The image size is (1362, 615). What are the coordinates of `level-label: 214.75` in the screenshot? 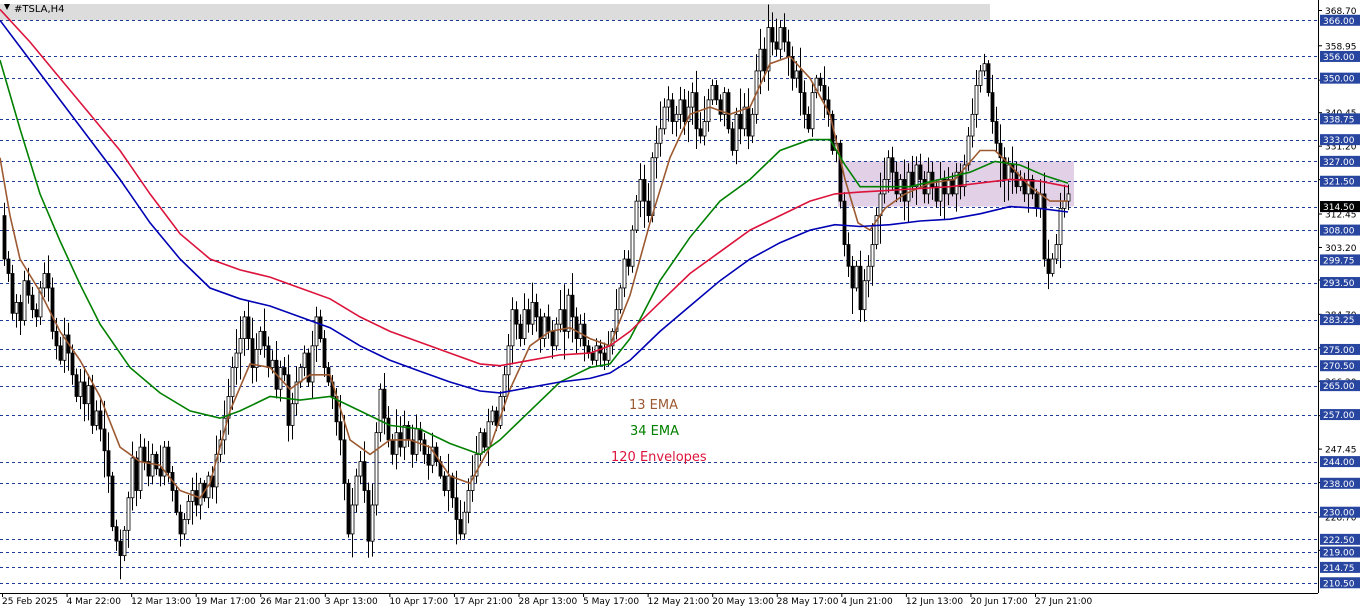 It's located at (1339, 569).